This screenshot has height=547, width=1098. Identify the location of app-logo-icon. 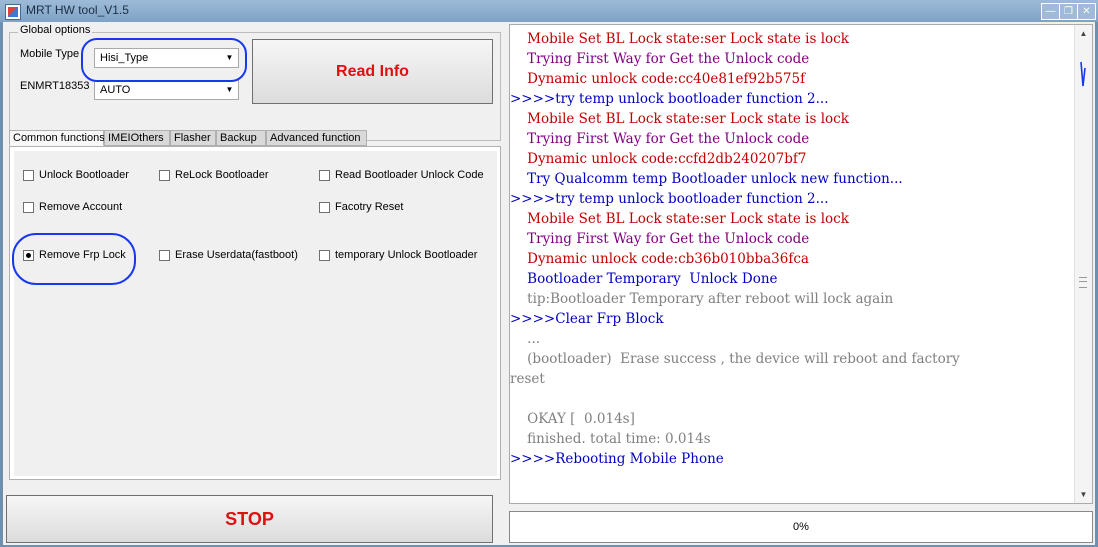
(13, 12).